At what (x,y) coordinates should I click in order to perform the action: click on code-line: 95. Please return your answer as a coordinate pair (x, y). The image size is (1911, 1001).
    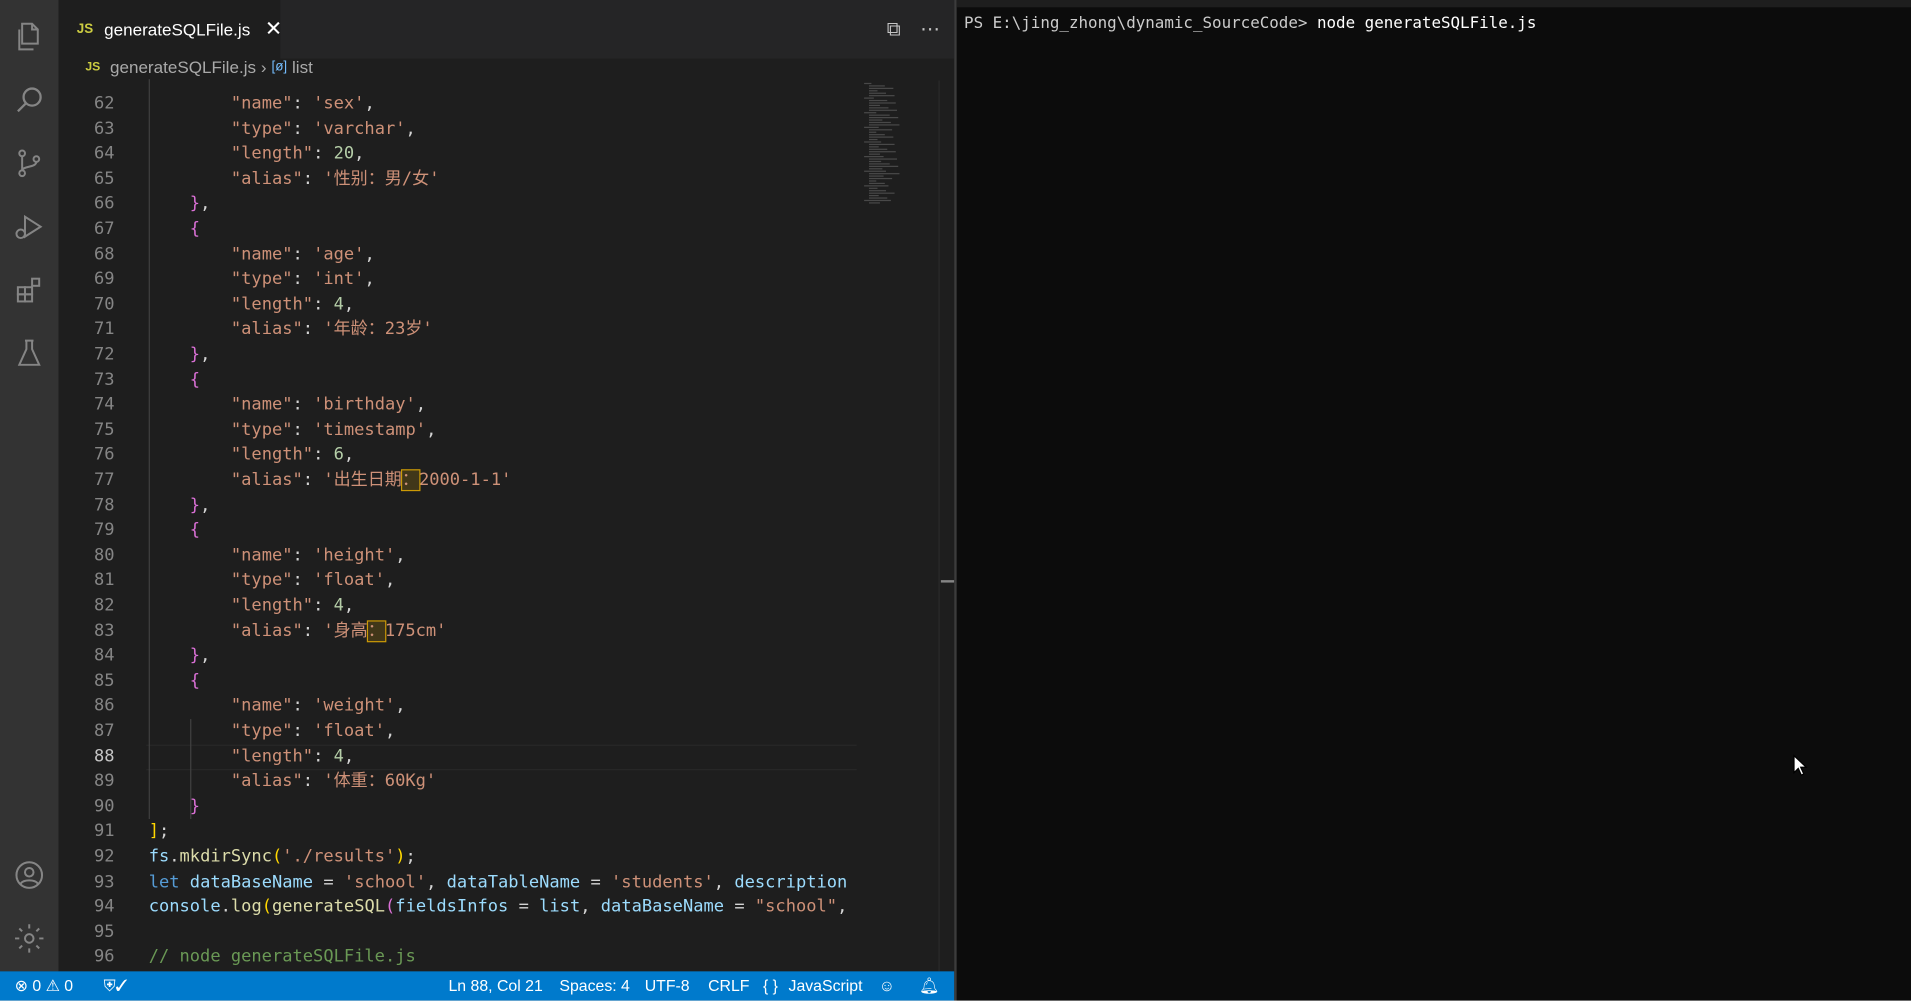
    Looking at the image, I should click on (458, 932).